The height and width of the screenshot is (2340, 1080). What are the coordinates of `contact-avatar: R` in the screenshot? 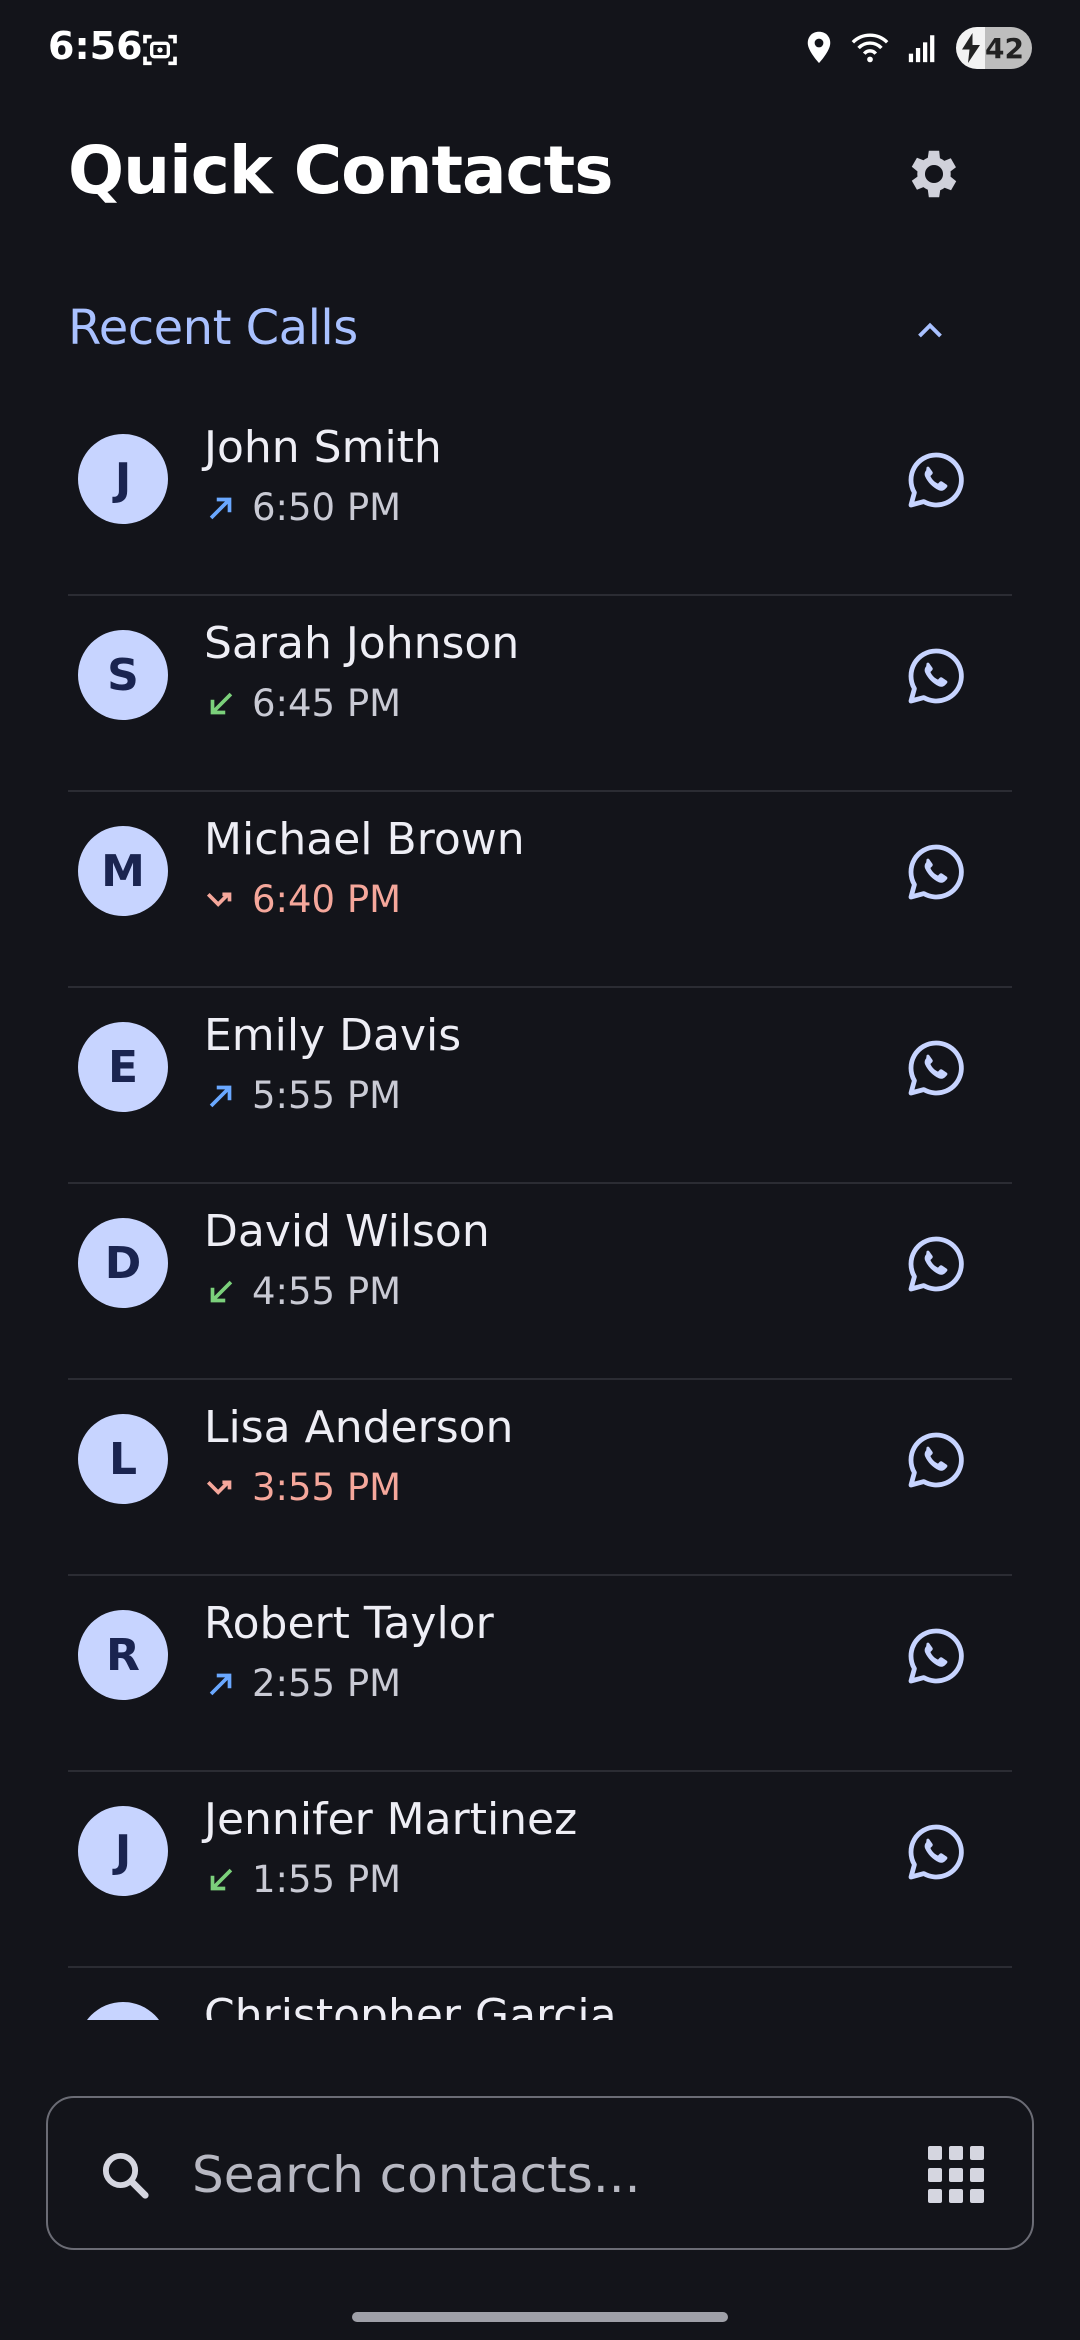 It's located at (123, 1655).